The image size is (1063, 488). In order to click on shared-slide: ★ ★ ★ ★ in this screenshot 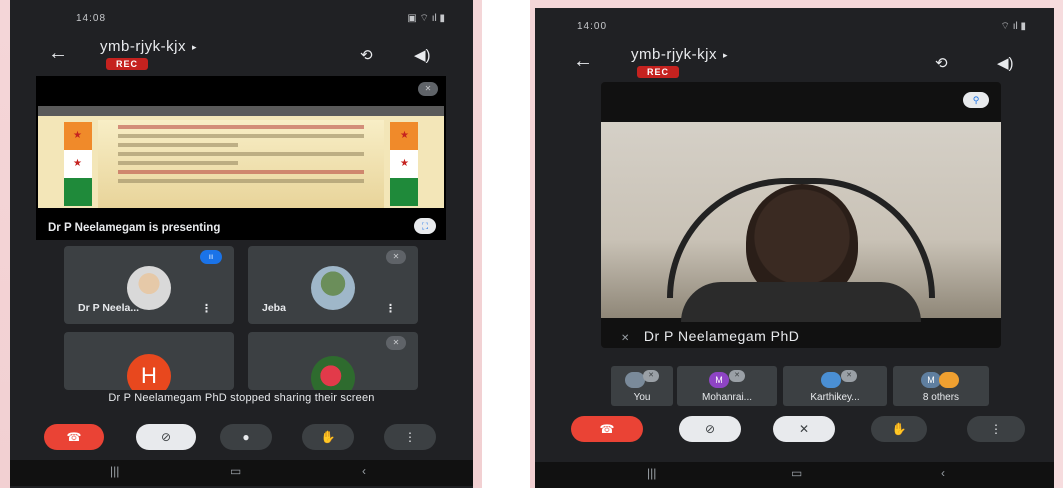, I will do `click(241, 157)`.